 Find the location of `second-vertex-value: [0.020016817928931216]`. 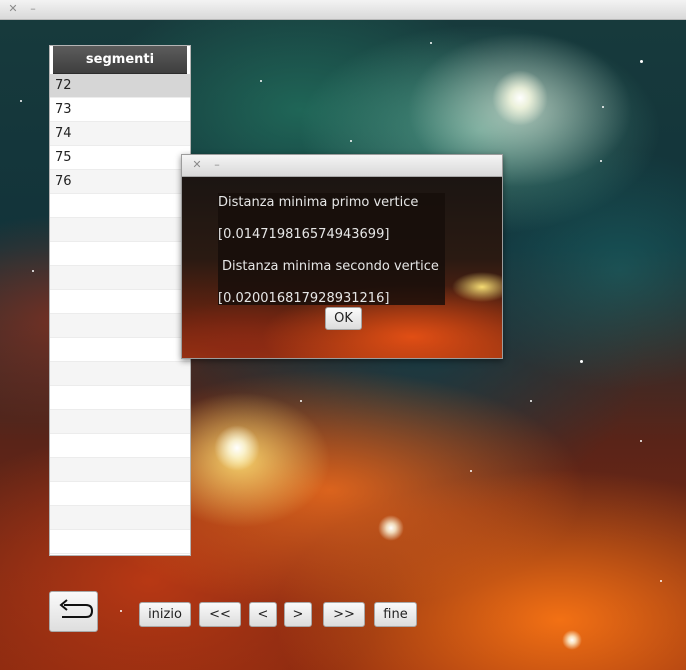

second-vertex-value: [0.020016817928931216] is located at coordinates (304, 298).